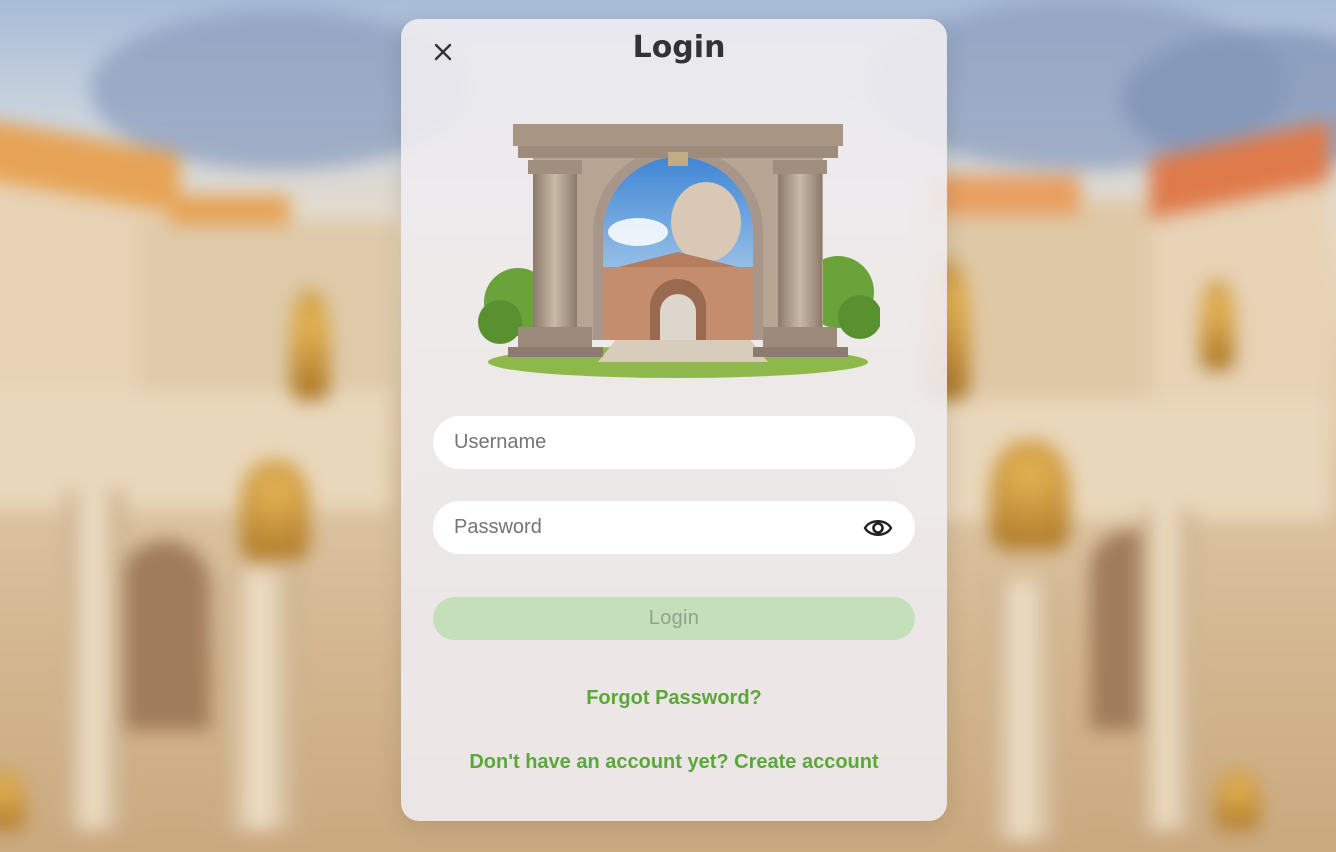  Describe the element at coordinates (674, 698) in the screenshot. I see `forgot-password-link: Forgot Password?` at that location.